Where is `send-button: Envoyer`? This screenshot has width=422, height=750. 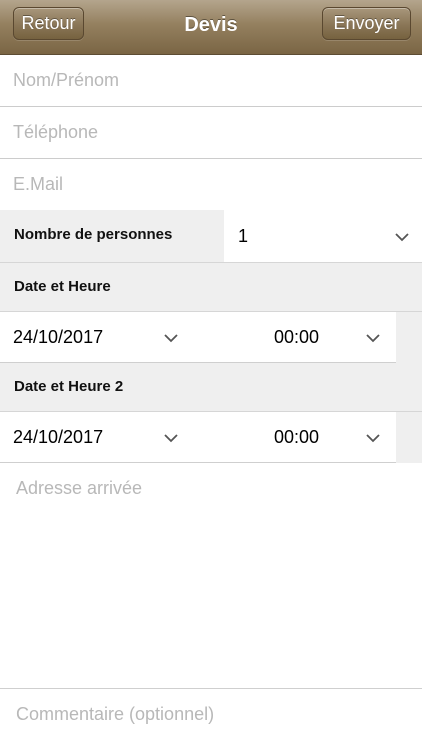 send-button: Envoyer is located at coordinates (366, 23).